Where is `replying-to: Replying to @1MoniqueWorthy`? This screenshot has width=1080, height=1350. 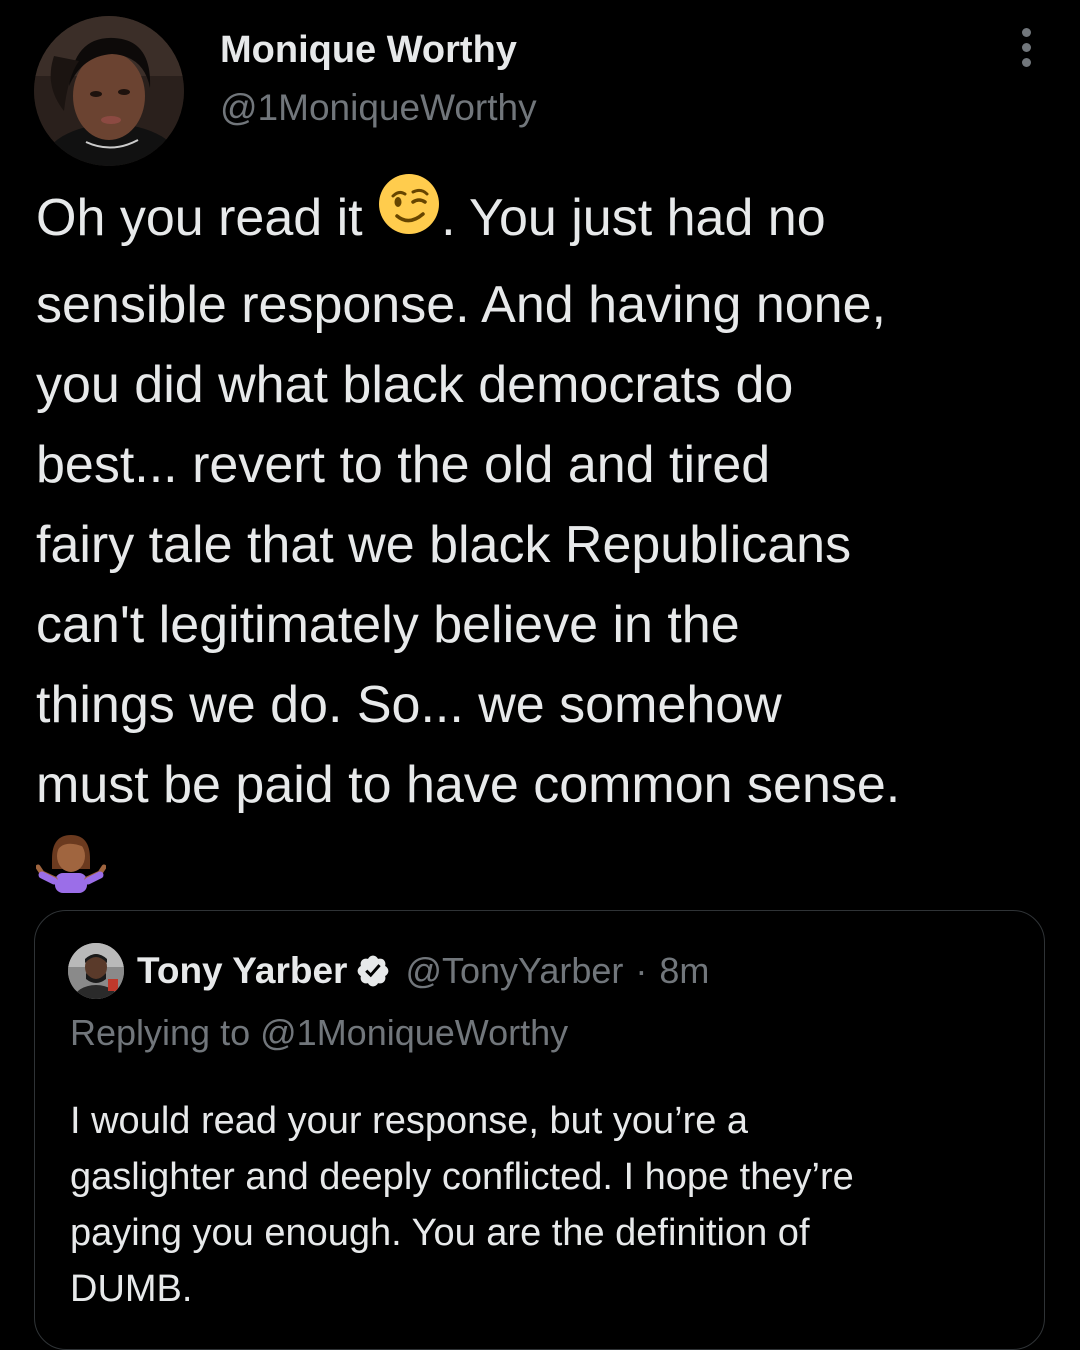 replying-to: Replying to @1MoniqueWorthy is located at coordinates (319, 1033).